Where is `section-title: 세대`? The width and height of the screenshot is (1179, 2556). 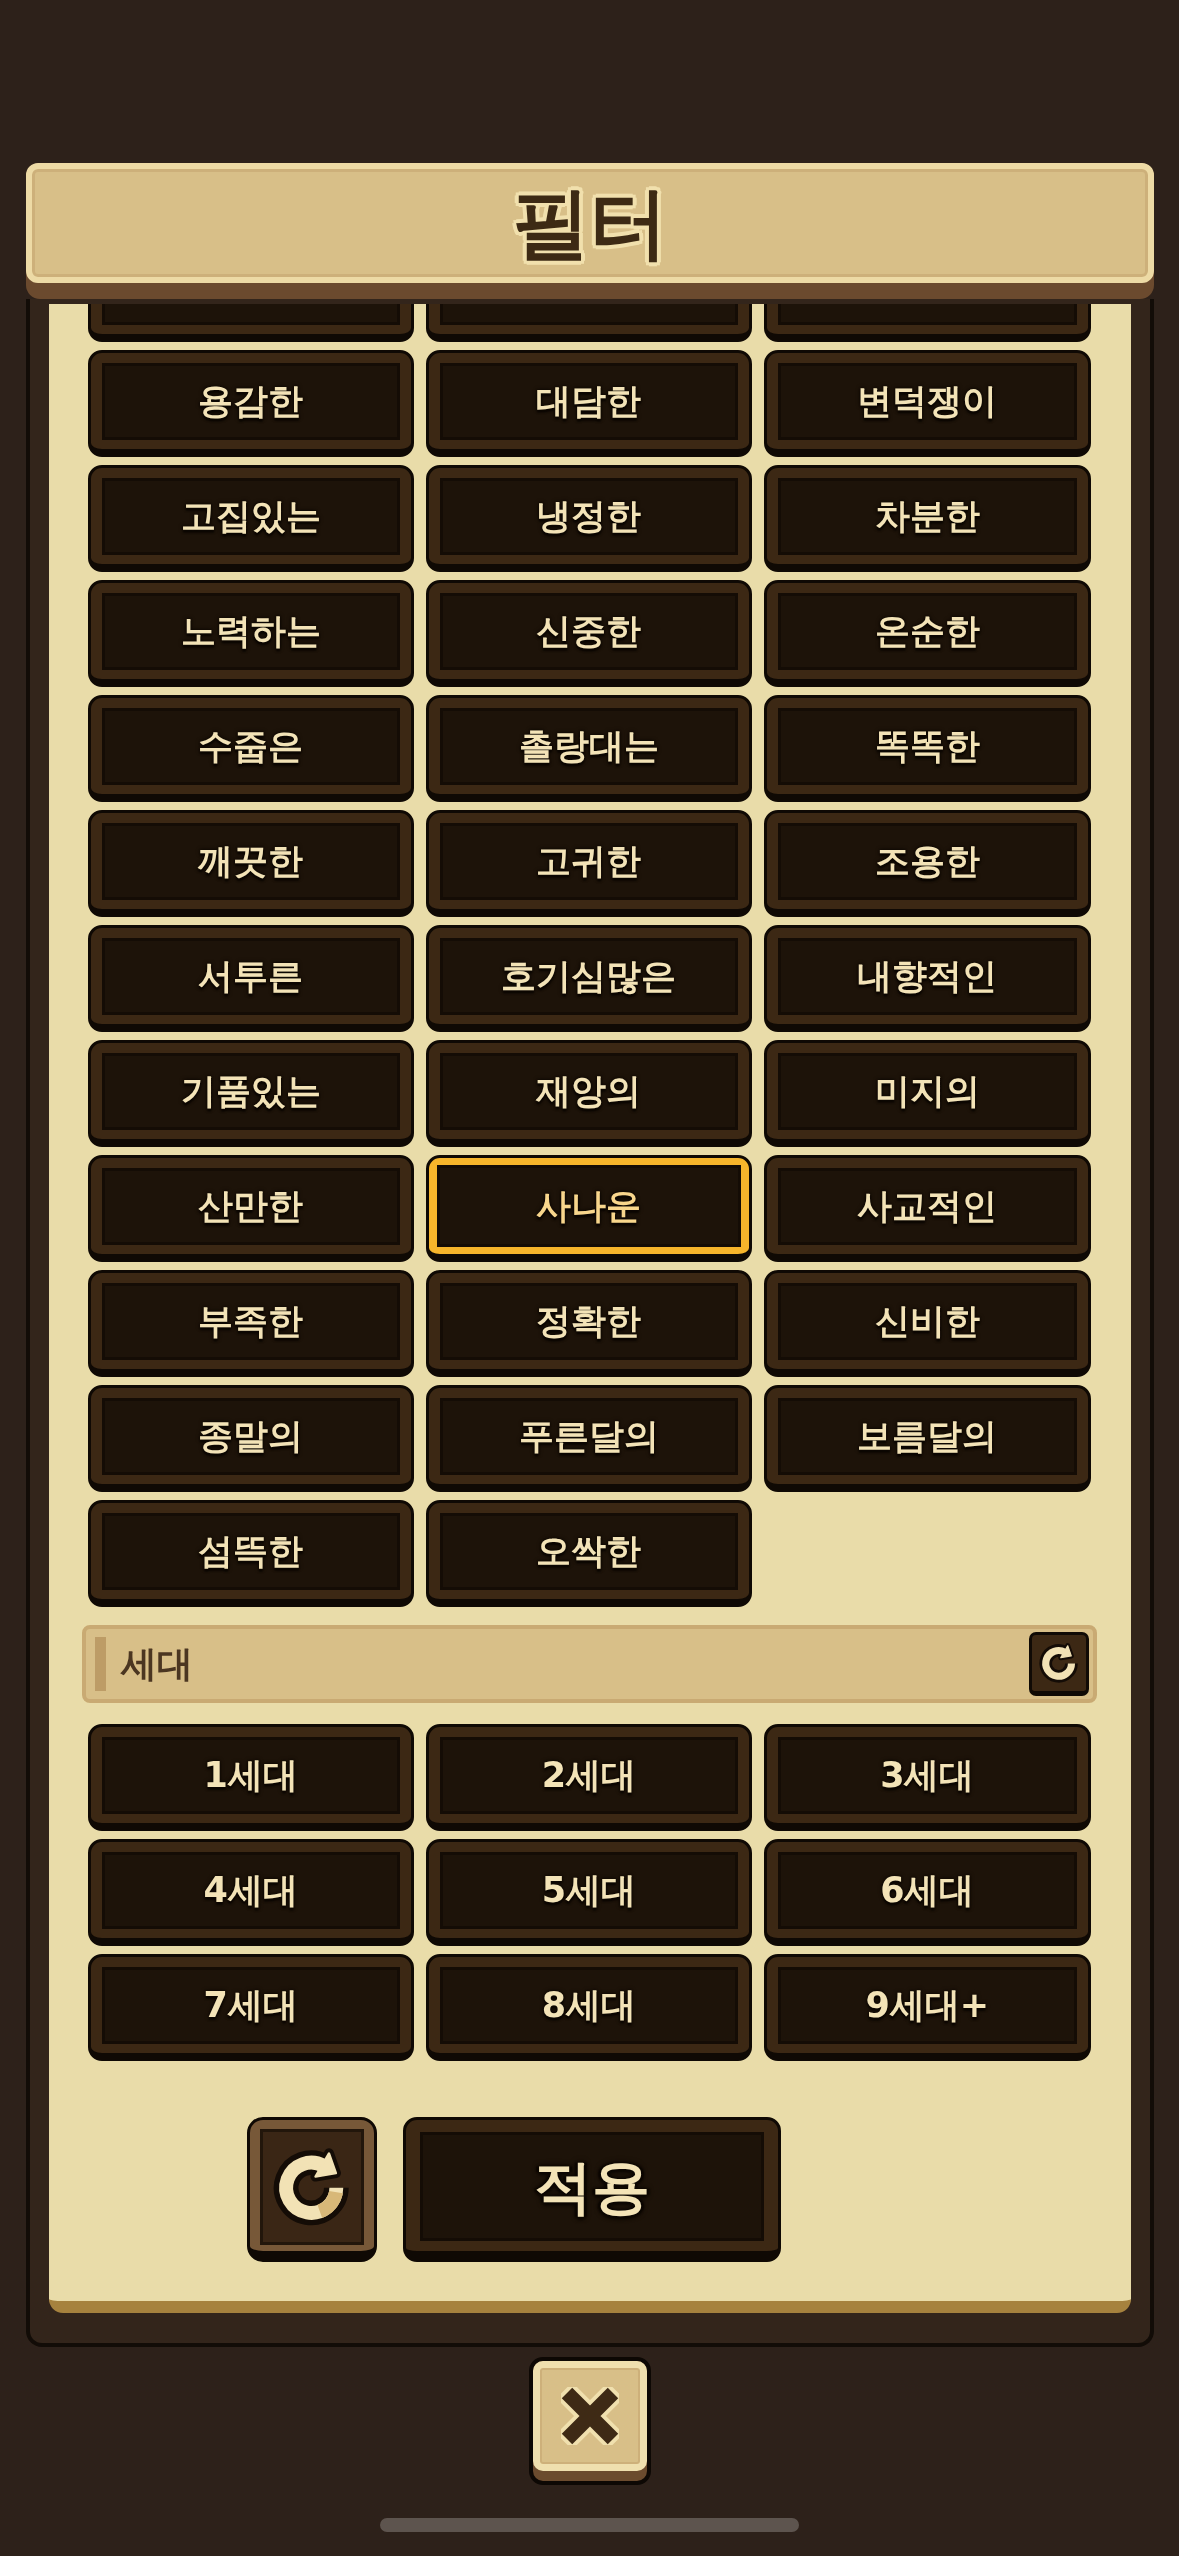 section-title: 세대 is located at coordinates (157, 1664).